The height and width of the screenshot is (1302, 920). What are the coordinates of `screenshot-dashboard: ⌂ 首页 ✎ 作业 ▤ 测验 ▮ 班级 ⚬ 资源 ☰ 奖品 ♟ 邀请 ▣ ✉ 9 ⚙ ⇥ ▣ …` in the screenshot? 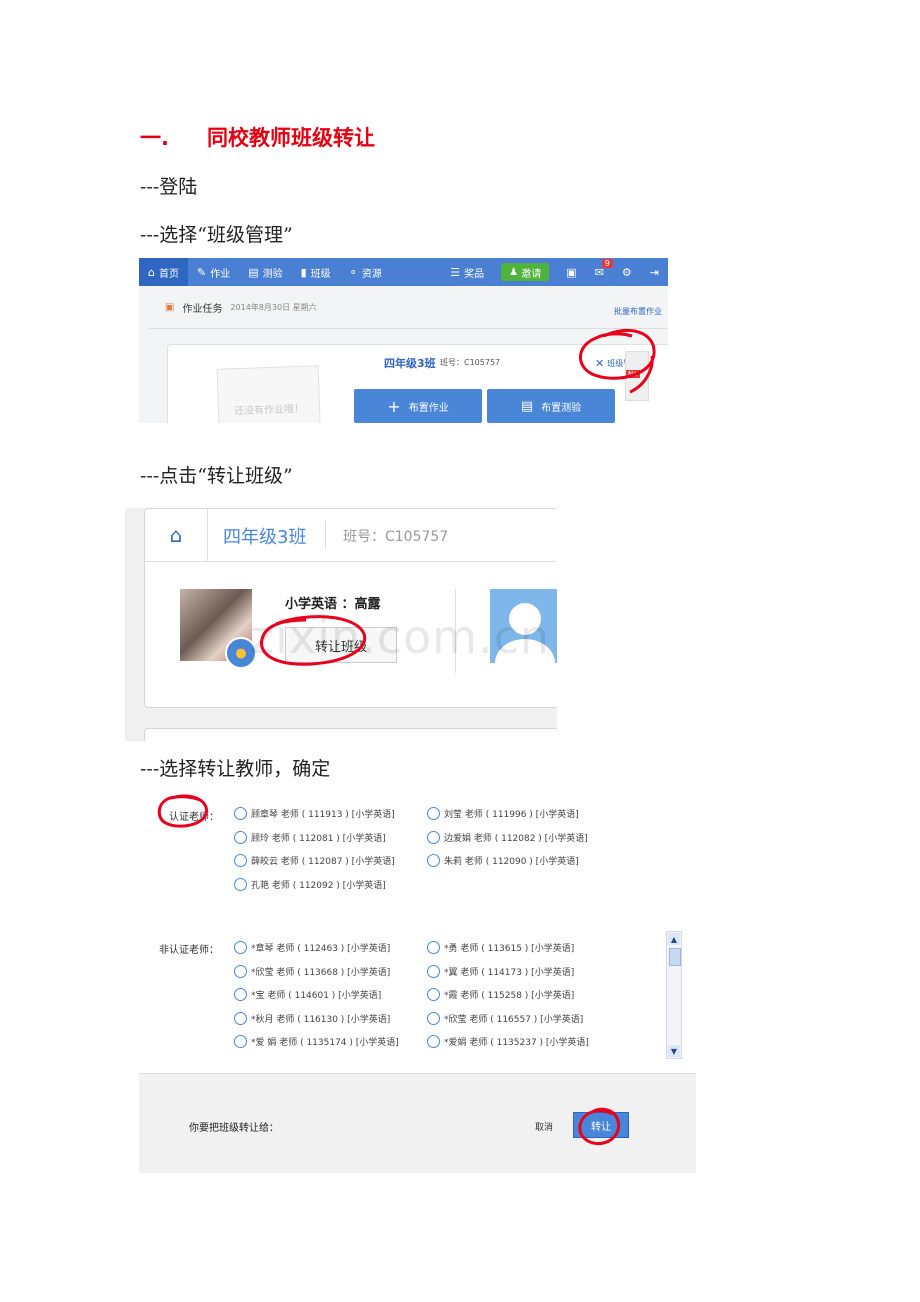 It's located at (403, 340).